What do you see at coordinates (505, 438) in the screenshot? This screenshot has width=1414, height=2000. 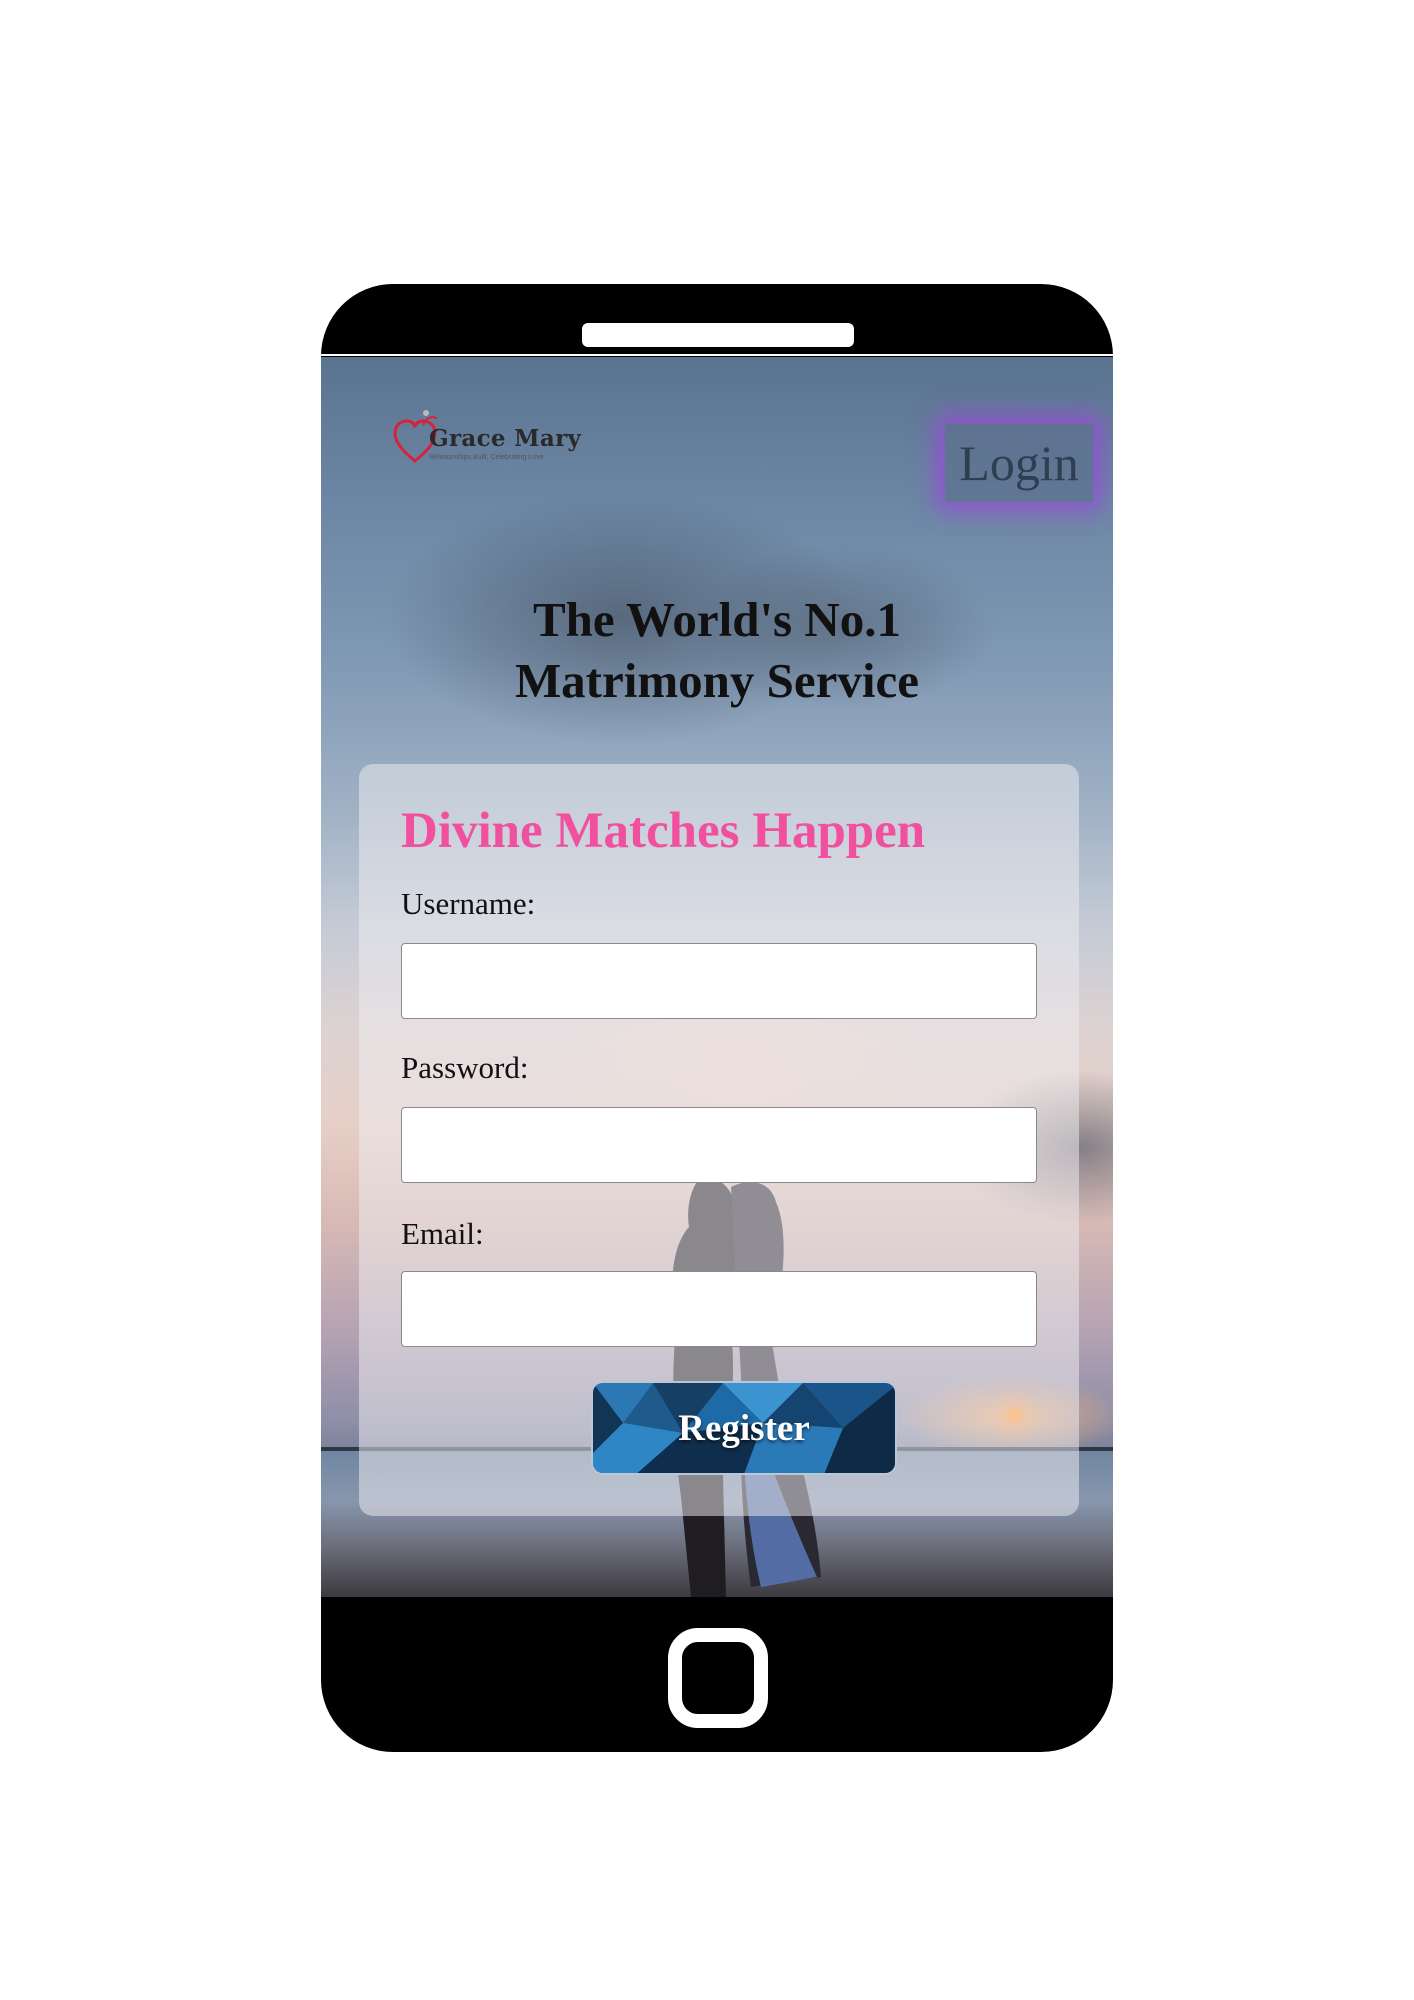 I see `brand-name: Grace Mary` at bounding box center [505, 438].